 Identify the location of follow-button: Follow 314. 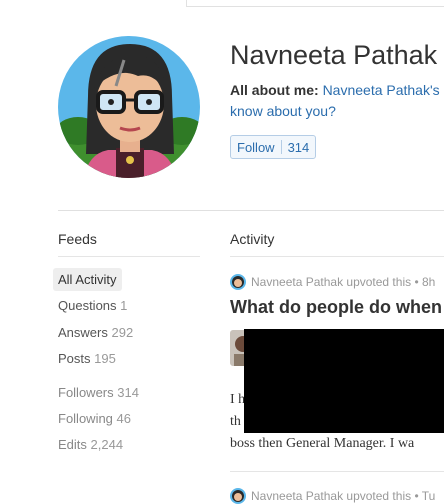
(273, 147).